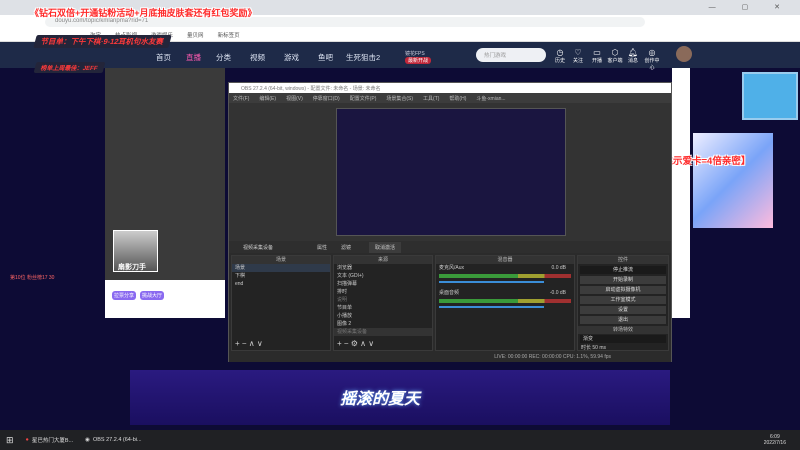 The image size is (800, 450). I want to click on mixer-channel: 桌面音频 -0.0 dB, so click(502, 293).